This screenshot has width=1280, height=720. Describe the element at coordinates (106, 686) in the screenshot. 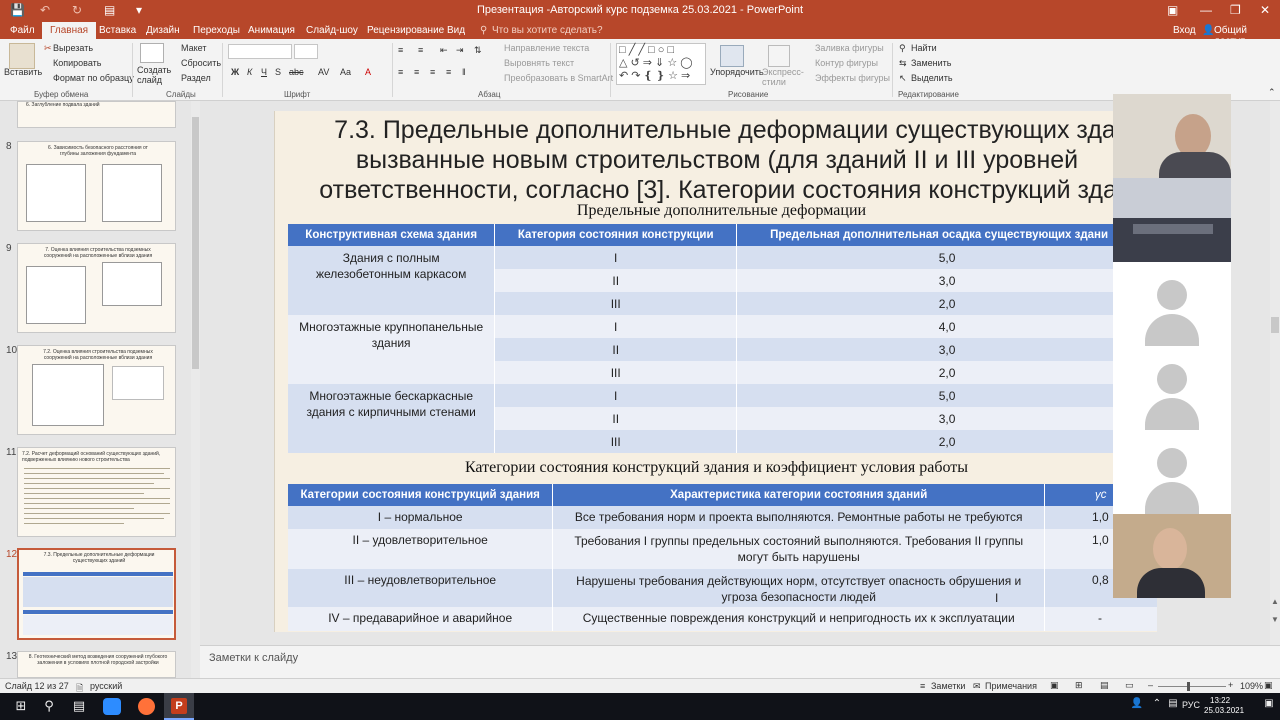

I see `language-indicator: русский` at that location.